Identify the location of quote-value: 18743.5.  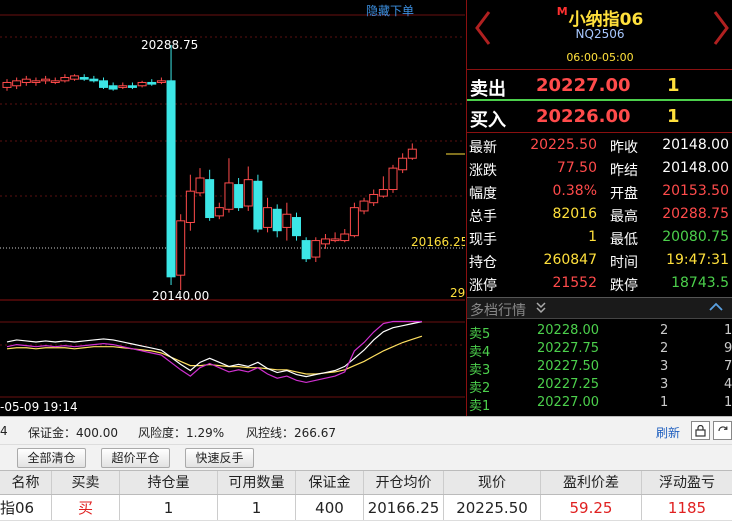
(700, 283).